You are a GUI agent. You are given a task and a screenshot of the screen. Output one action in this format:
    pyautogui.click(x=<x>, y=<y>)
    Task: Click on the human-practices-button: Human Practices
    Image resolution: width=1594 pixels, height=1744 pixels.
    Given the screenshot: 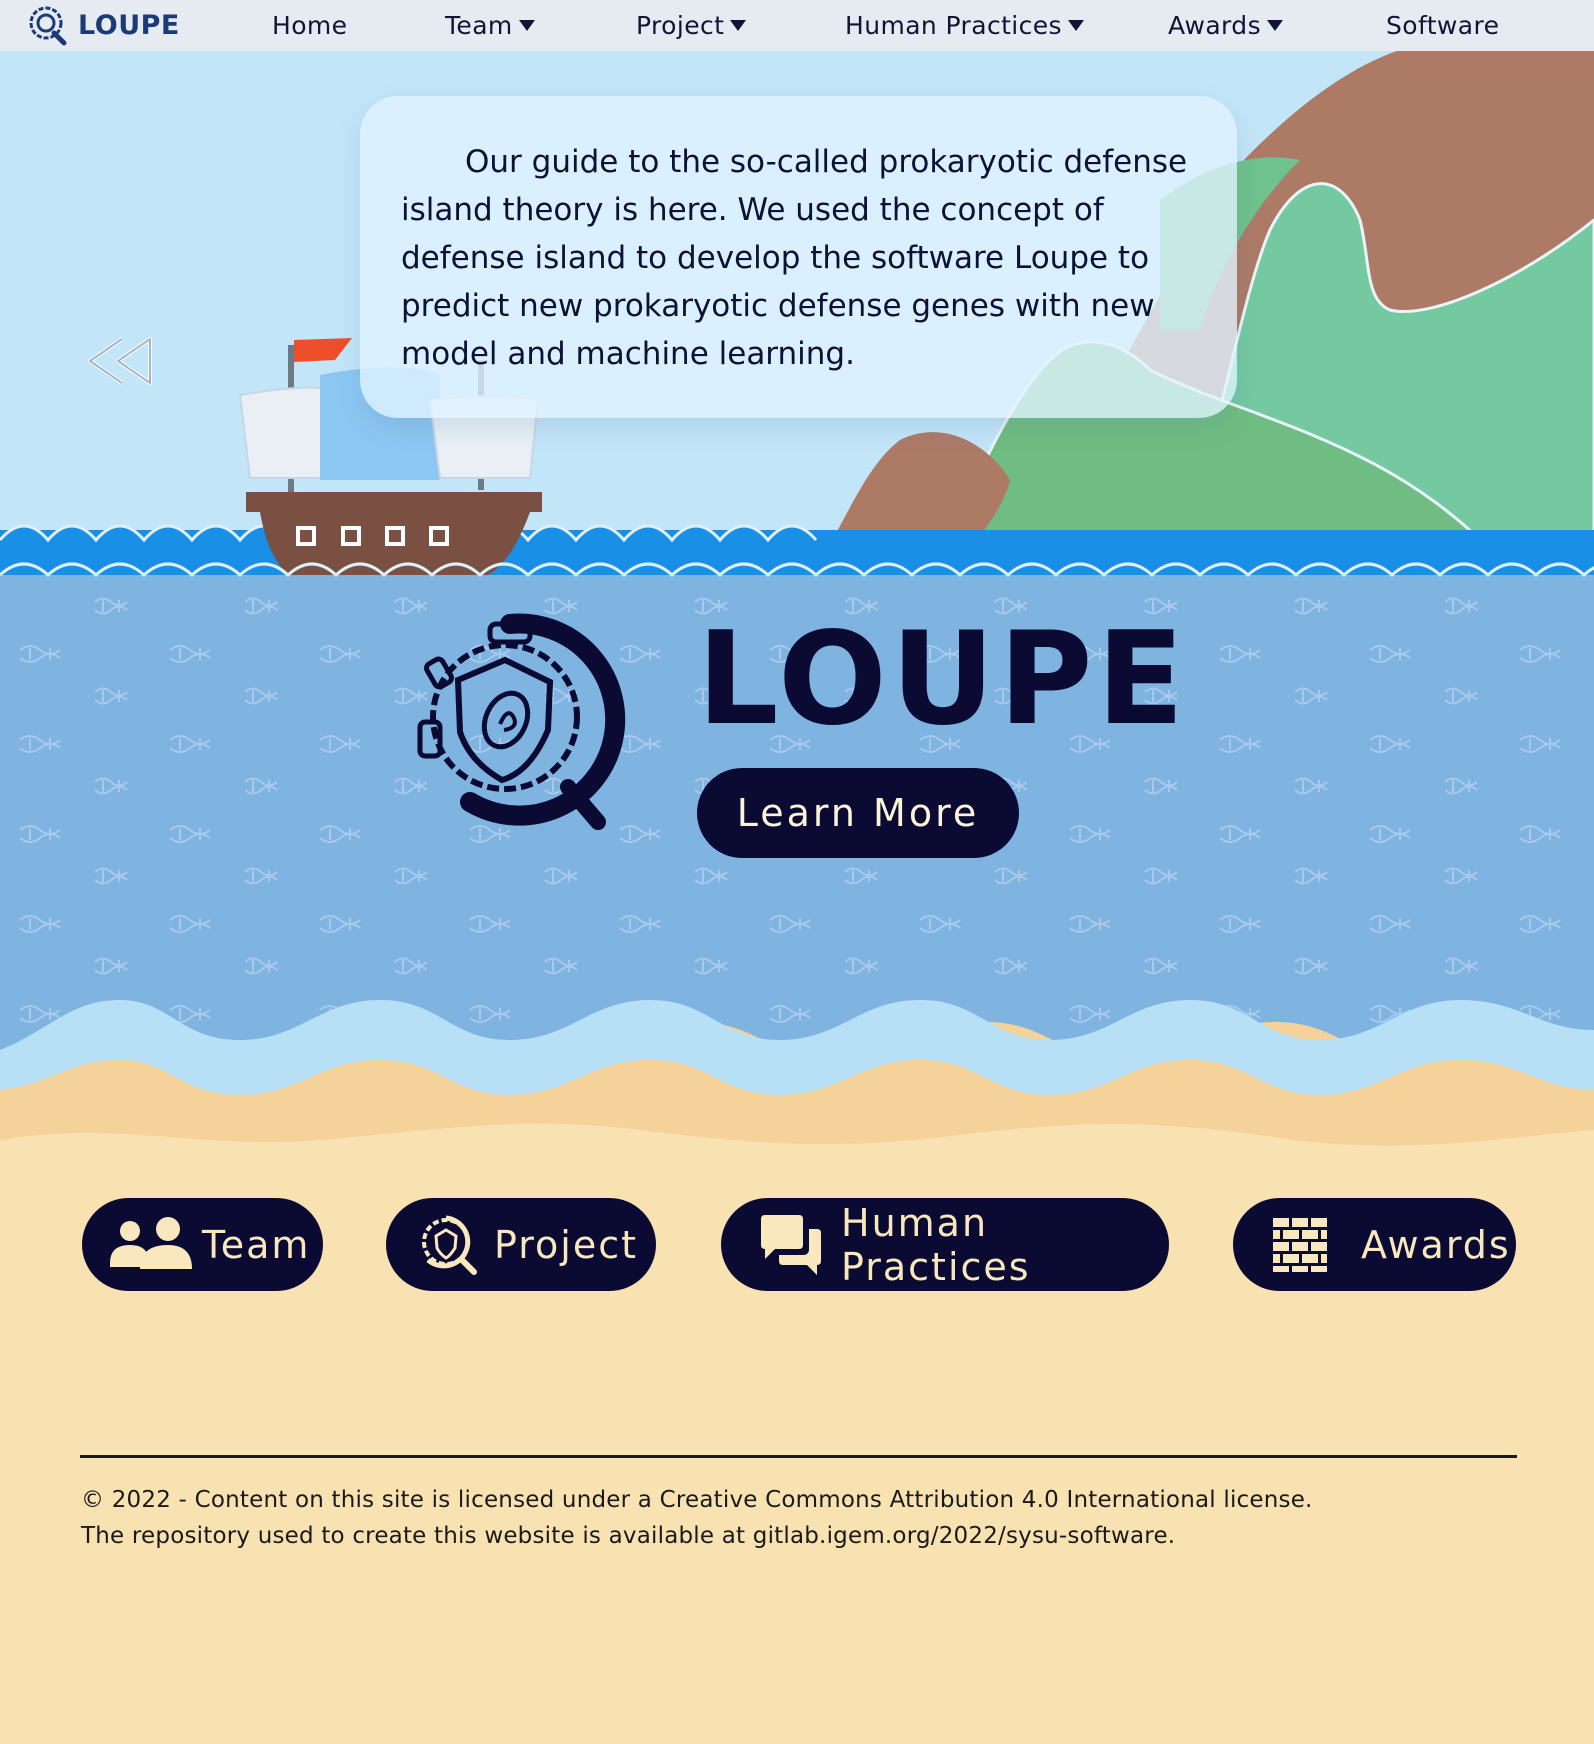 What is the action you would take?
    pyautogui.click(x=945, y=1244)
    